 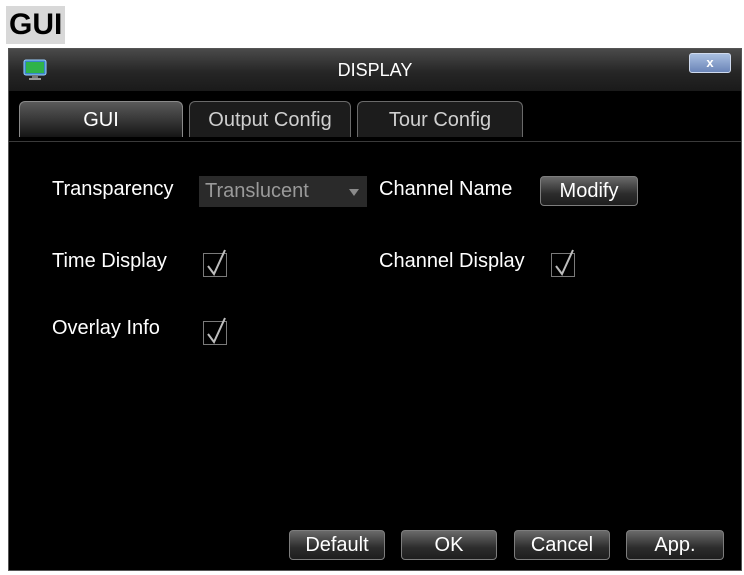 I want to click on tab-bar: GUI Output Config Tour Config, so click(x=375, y=120).